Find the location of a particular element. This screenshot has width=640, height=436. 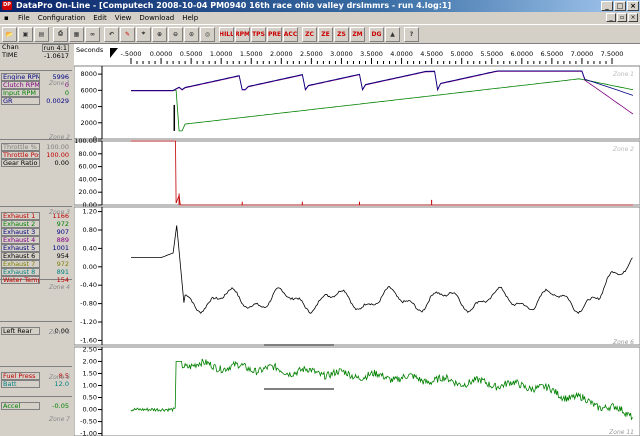

mdi-restore-button: ▫ is located at coordinates (622, 17).